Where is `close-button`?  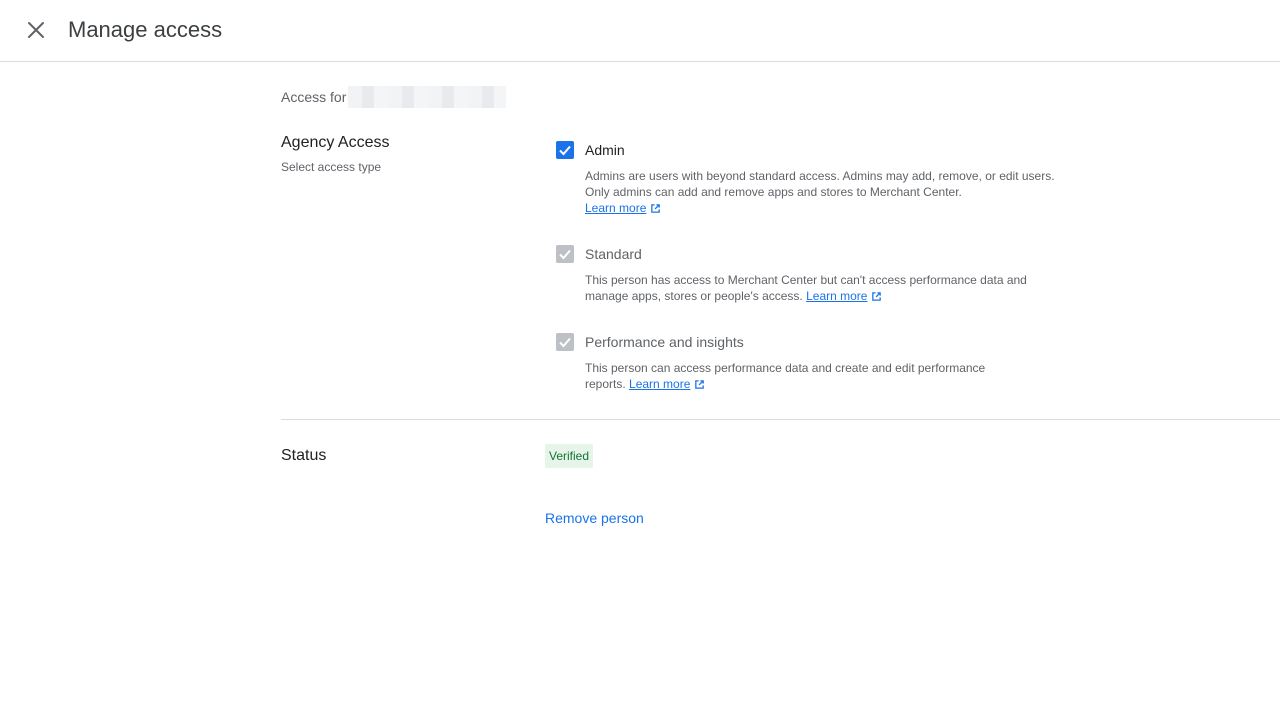 close-button is located at coordinates (36, 30).